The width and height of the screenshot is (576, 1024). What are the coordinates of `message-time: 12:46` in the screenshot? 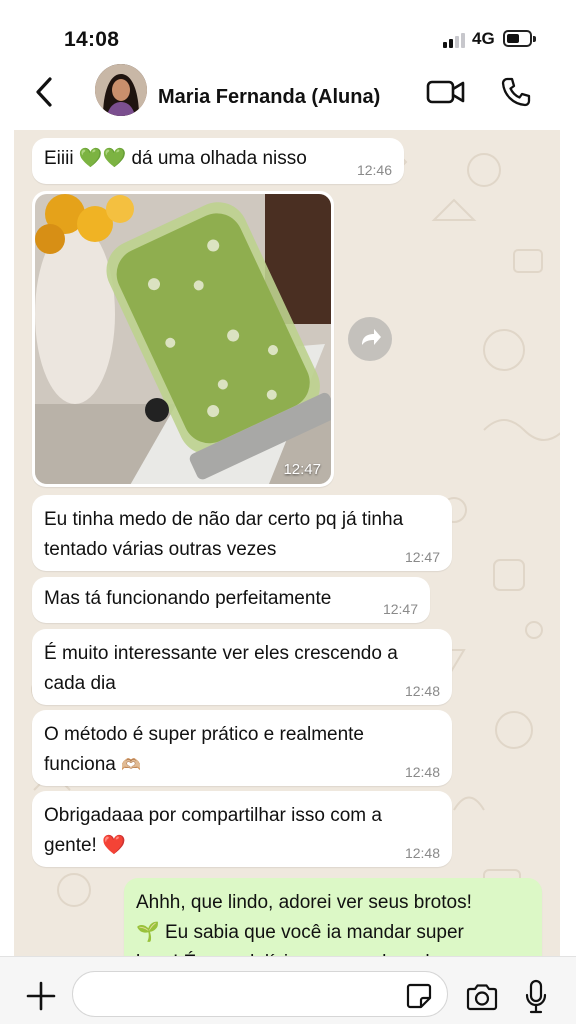 It's located at (374, 170).